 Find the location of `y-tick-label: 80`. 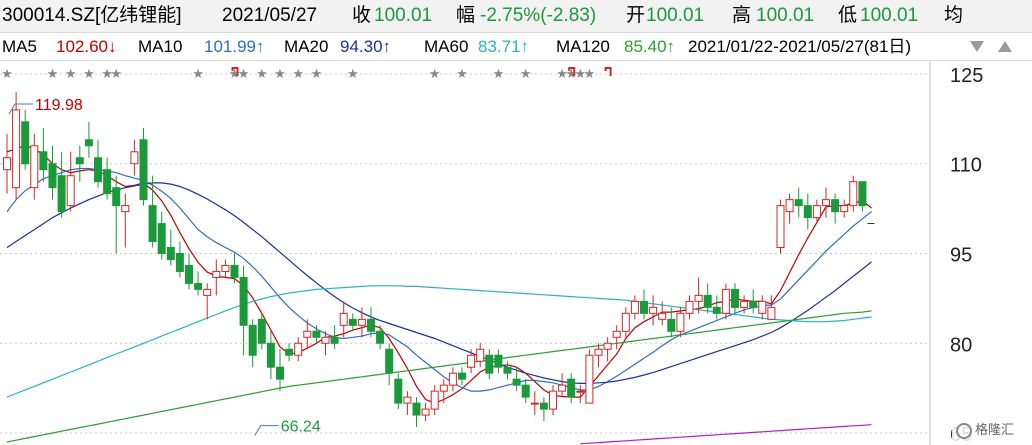

y-tick-label: 80 is located at coordinates (961, 345).